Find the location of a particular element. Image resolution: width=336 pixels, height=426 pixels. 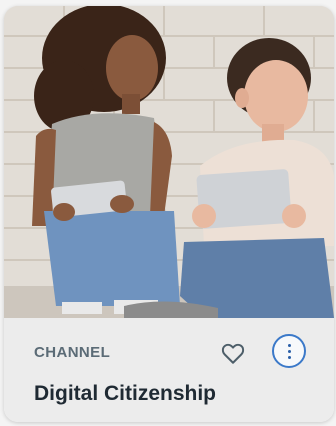

heart-outline-icon is located at coordinates (233, 353).